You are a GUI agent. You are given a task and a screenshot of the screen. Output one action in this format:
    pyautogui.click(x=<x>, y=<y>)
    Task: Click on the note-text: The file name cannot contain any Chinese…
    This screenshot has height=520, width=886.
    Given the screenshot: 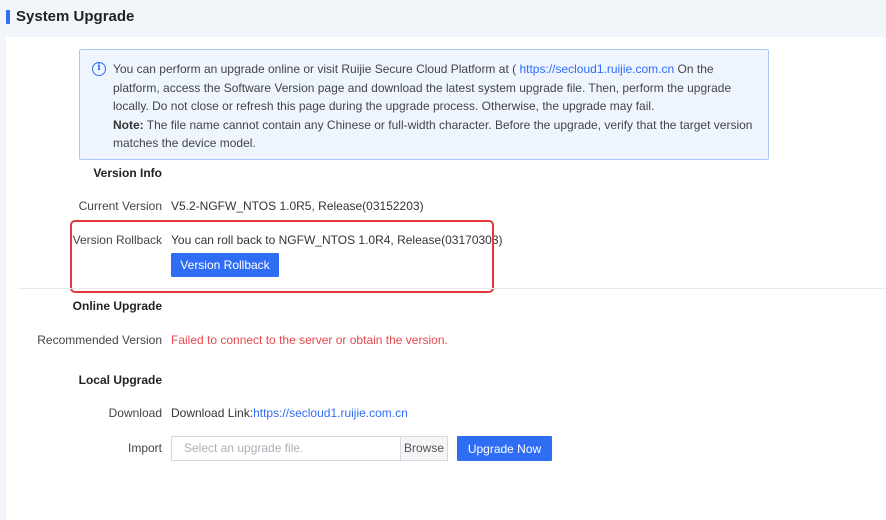 What is the action you would take?
    pyautogui.click(x=433, y=134)
    